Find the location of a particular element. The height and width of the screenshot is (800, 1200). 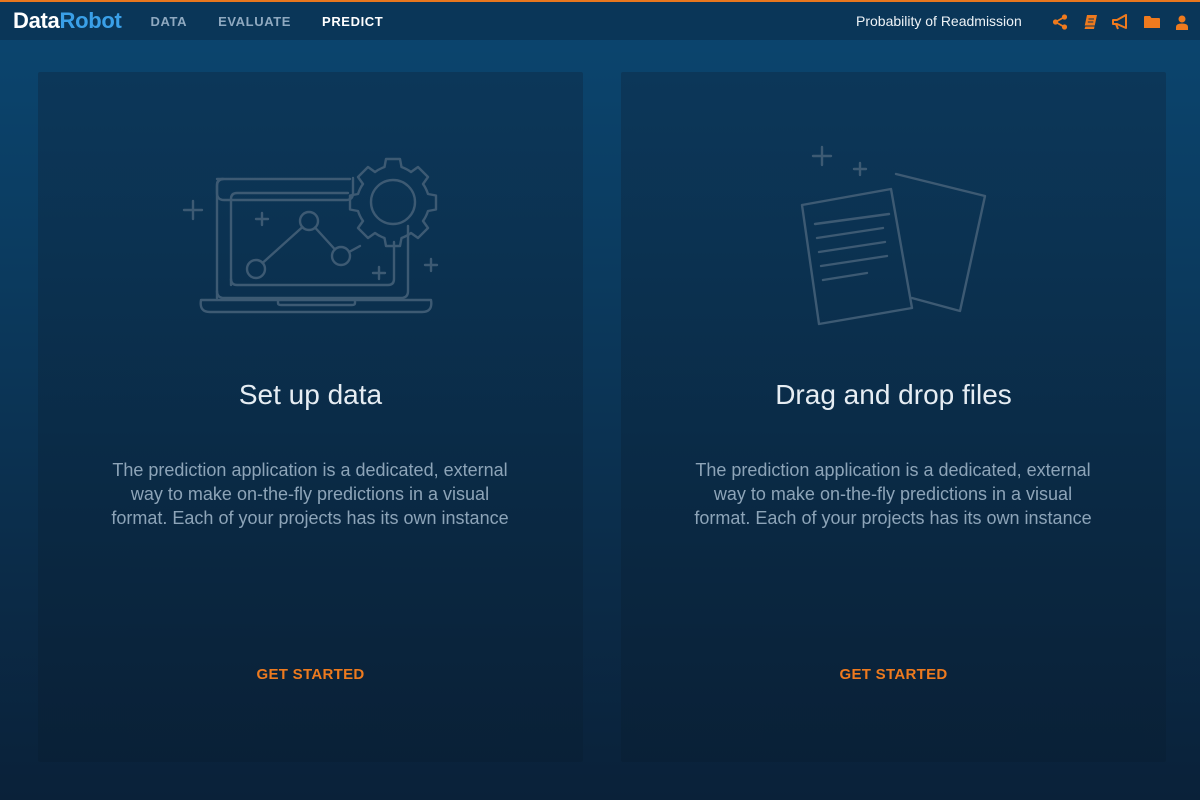

megaphone-icon is located at coordinates (1121, 22).